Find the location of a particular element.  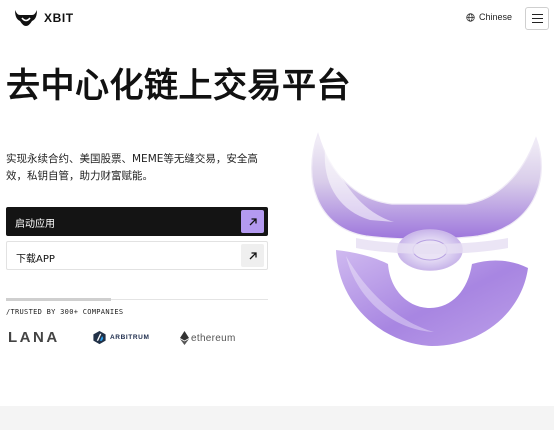

xbit-logo-icon is located at coordinates (26, 18).